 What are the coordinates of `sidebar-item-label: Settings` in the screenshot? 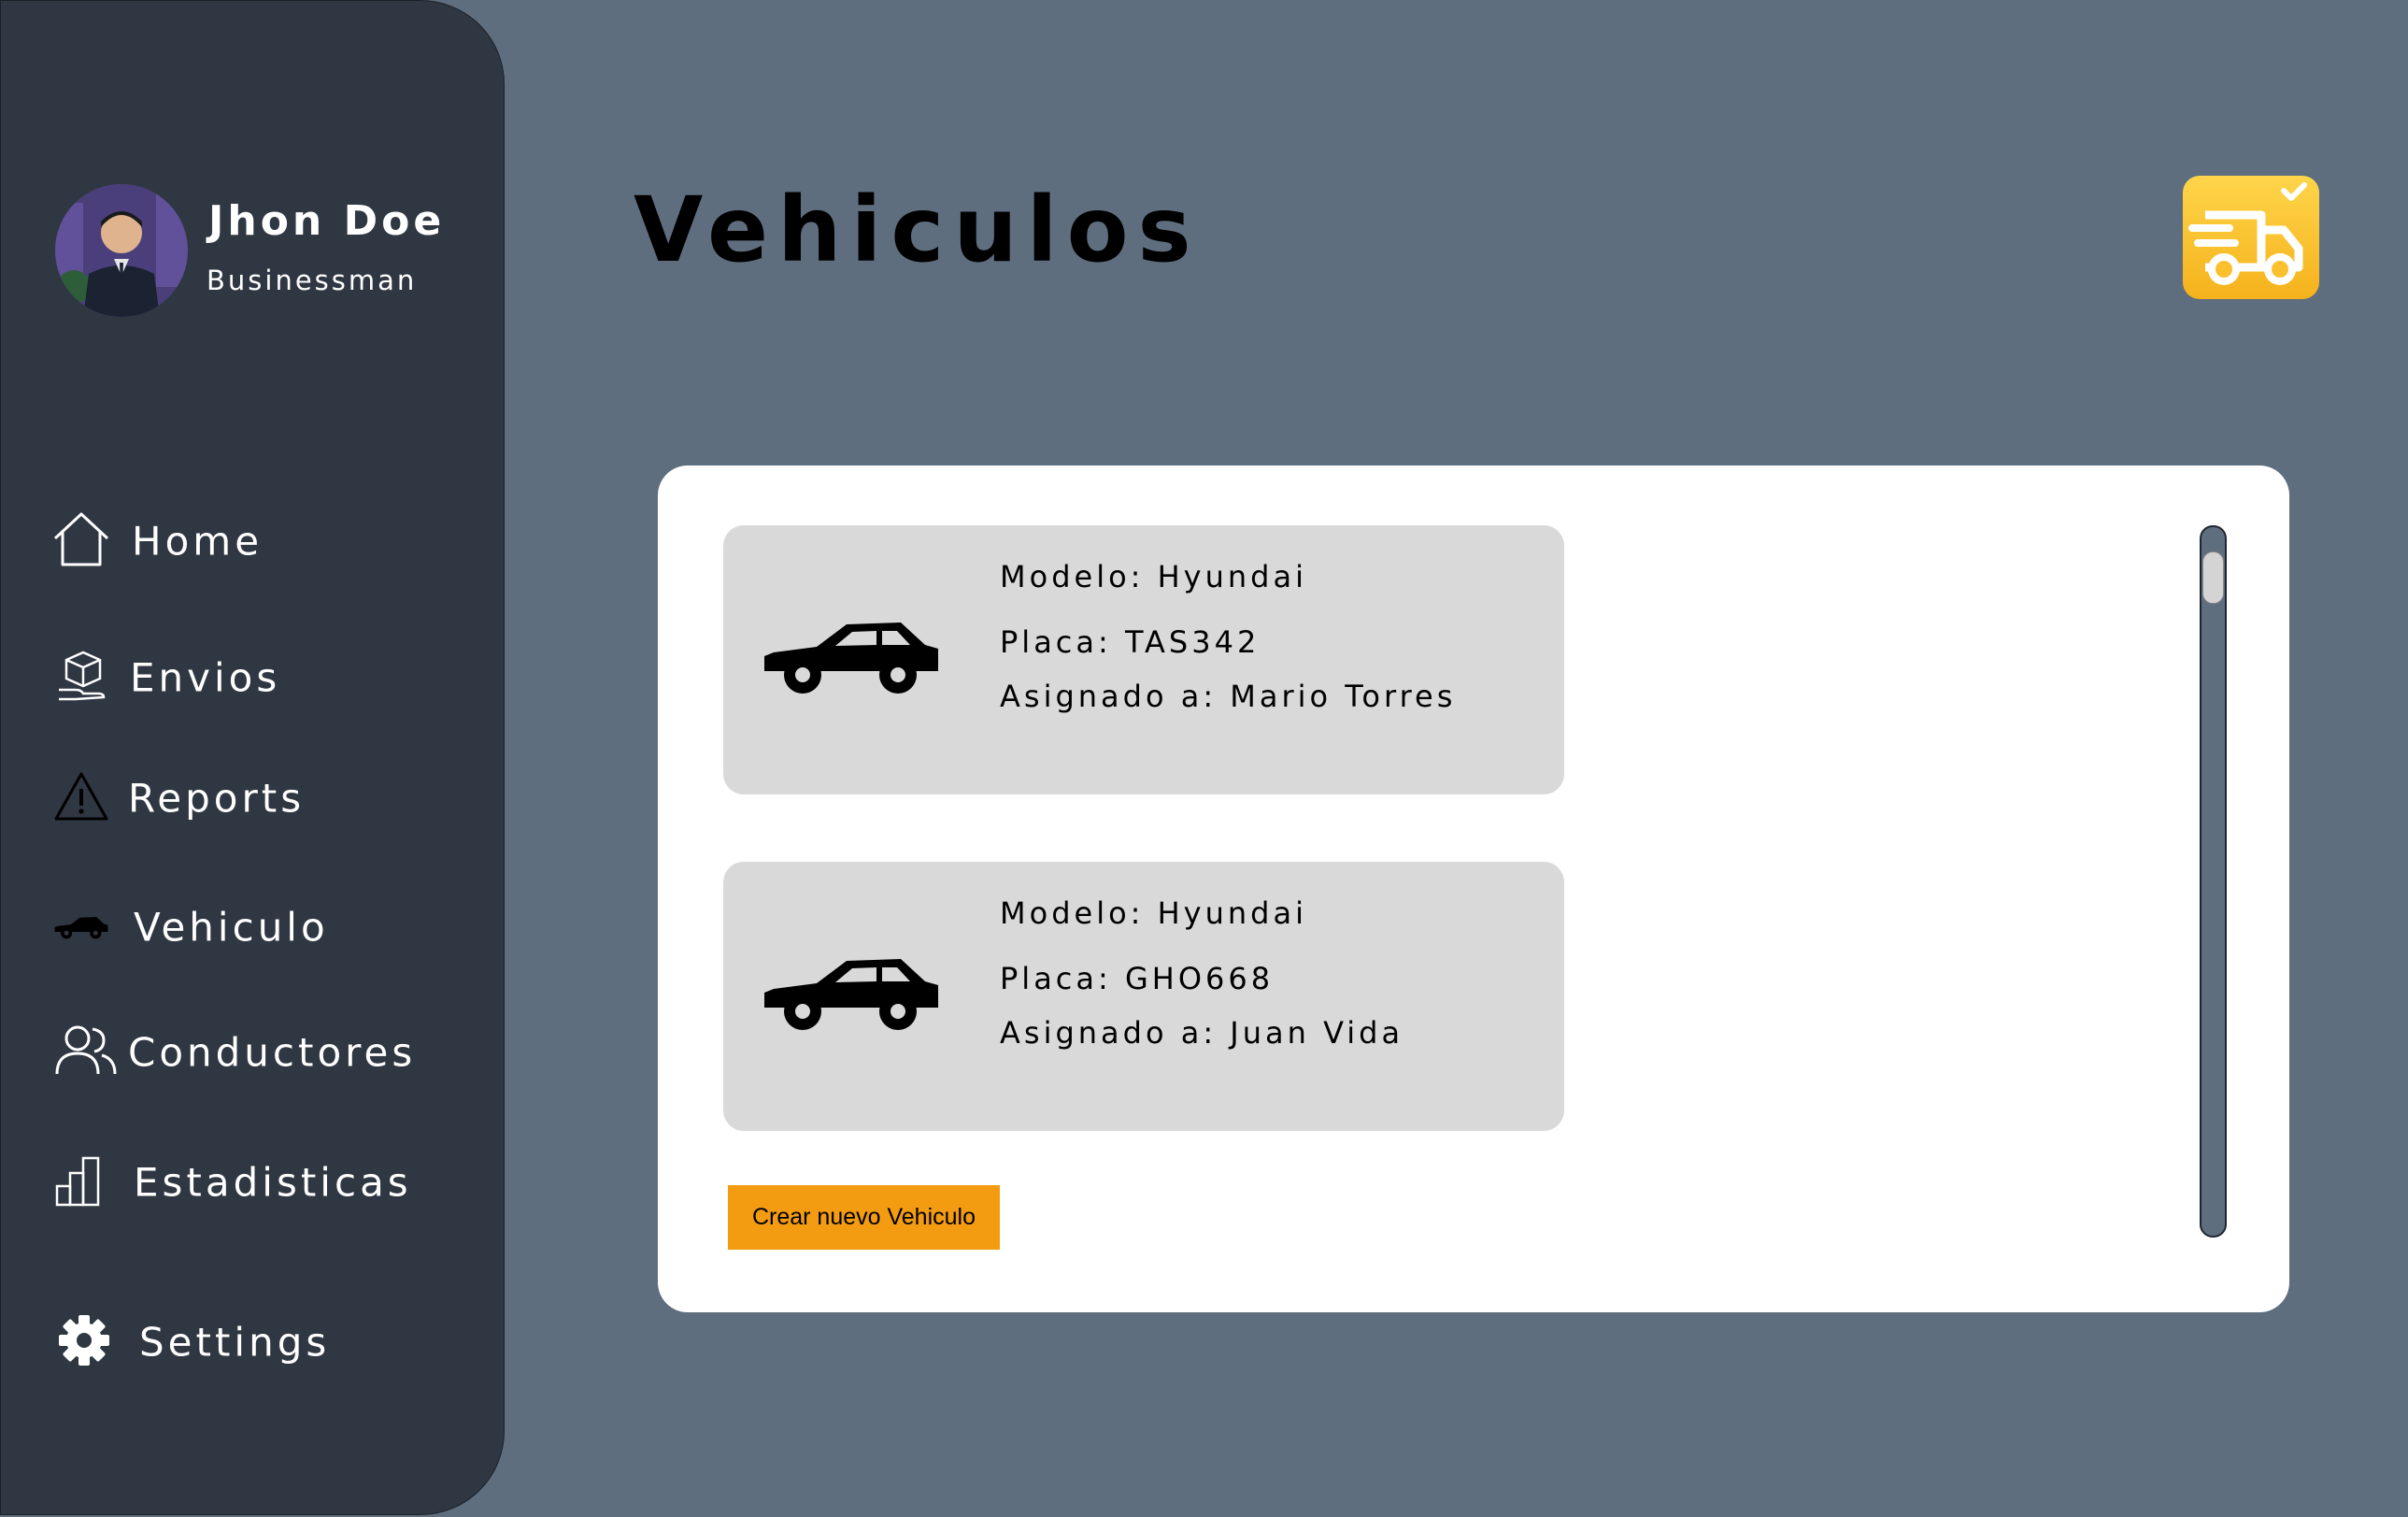 It's located at (235, 1343).